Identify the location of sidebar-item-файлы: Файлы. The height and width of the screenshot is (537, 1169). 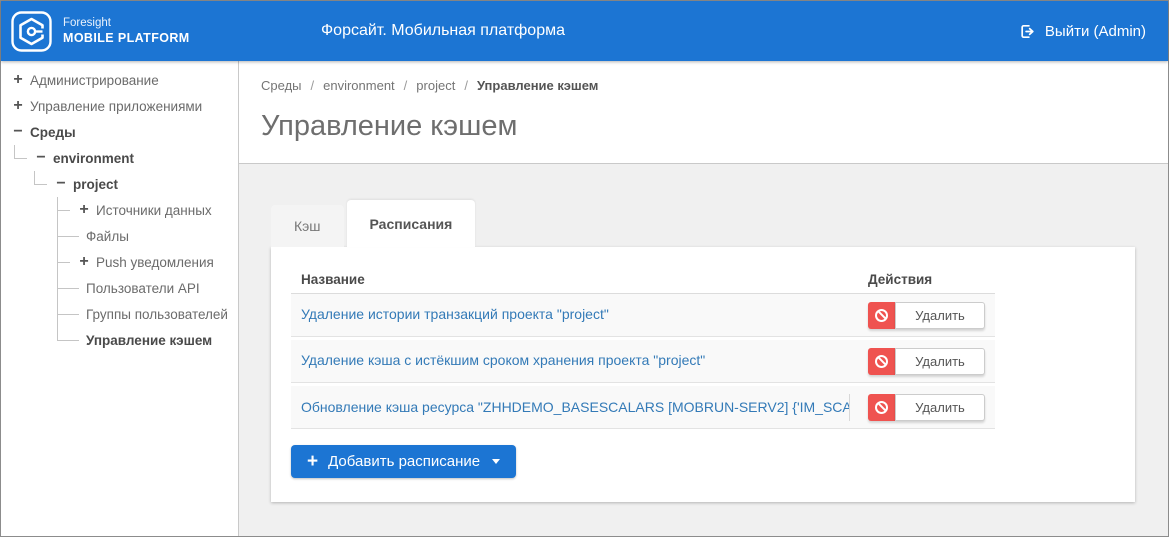
(119, 236).